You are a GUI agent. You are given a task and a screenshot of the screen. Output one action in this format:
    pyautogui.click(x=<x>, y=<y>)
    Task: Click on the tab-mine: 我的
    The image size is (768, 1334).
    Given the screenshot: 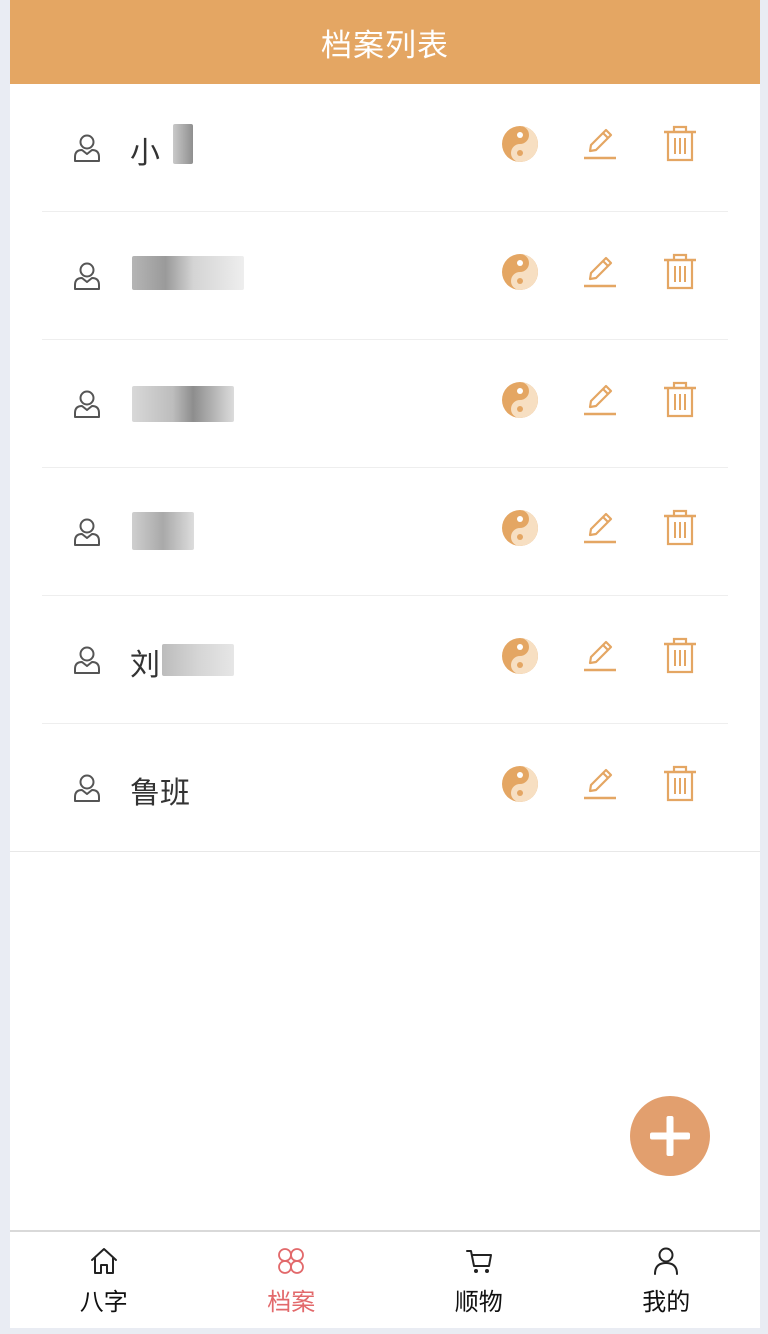 What is the action you would take?
    pyautogui.click(x=667, y=1280)
    